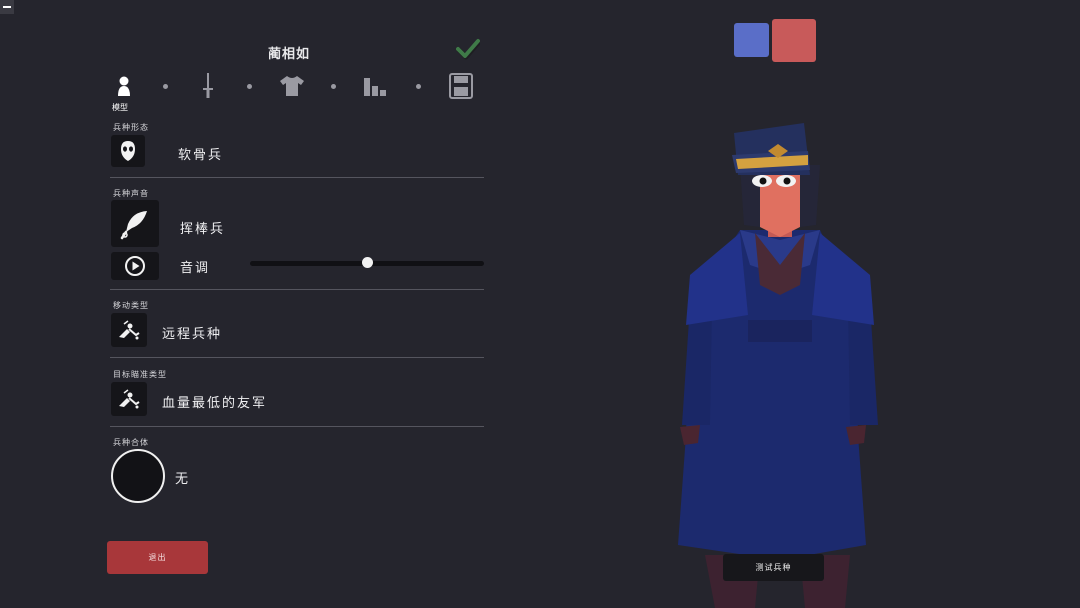  I want to click on unit-voice-label: 兵种声音, so click(131, 193).